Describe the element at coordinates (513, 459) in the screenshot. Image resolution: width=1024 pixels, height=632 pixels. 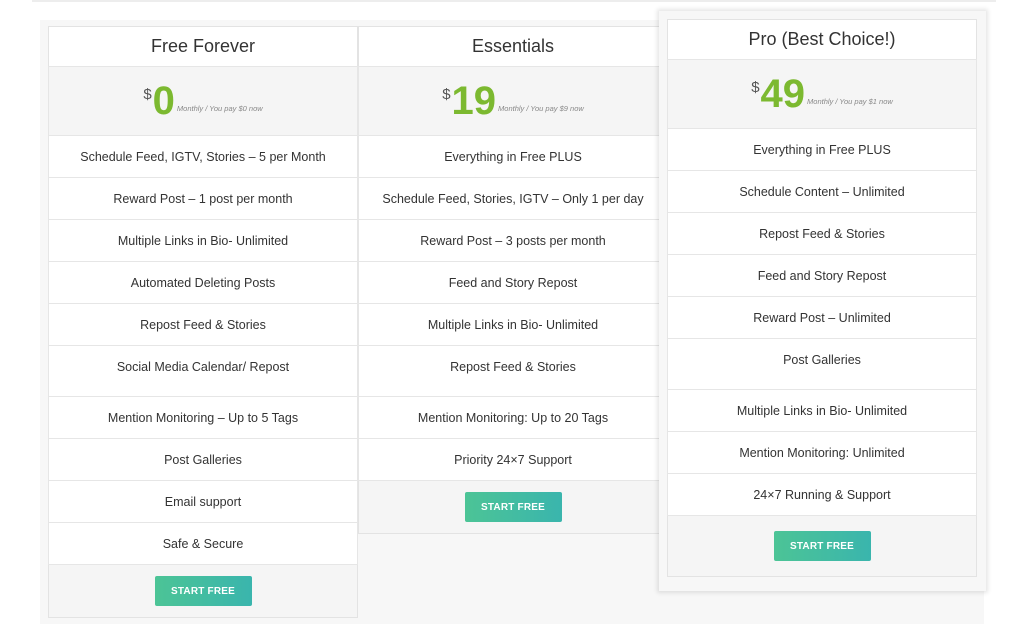
I see `feature-item: Priority 24×7 Support` at that location.